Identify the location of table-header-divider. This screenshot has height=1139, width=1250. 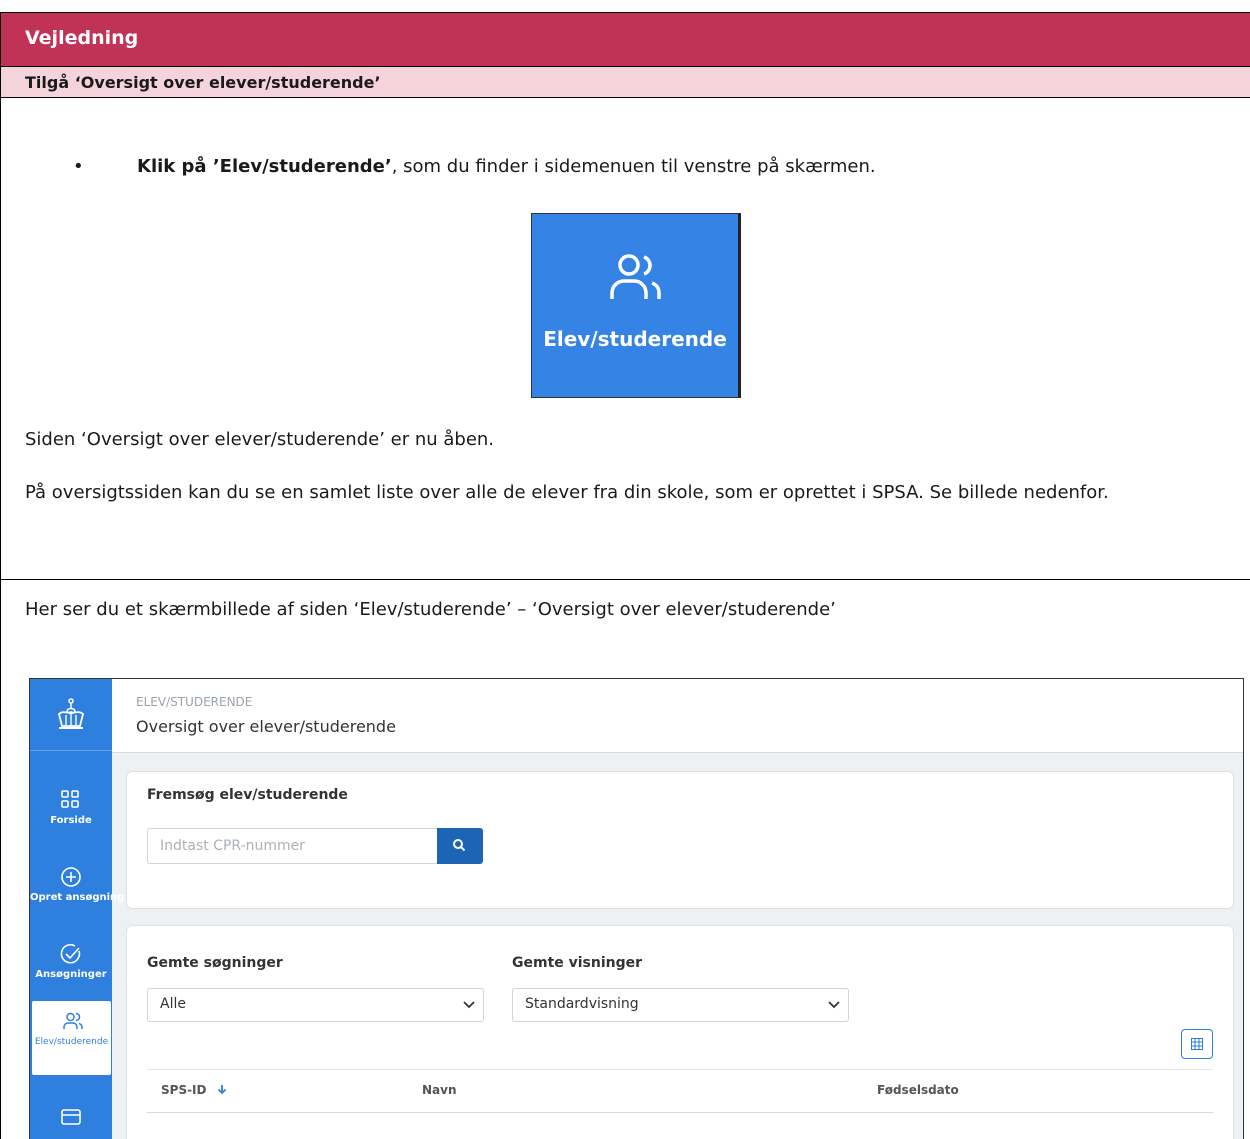
(680, 1112).